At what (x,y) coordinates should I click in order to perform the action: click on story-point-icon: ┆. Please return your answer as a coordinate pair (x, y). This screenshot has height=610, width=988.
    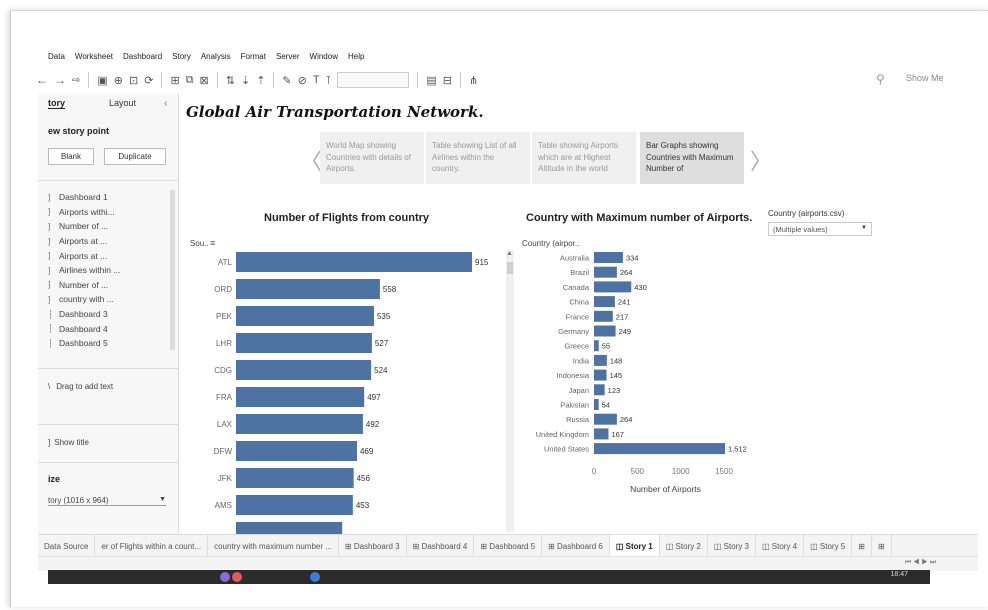
    Looking at the image, I should click on (50, 314).